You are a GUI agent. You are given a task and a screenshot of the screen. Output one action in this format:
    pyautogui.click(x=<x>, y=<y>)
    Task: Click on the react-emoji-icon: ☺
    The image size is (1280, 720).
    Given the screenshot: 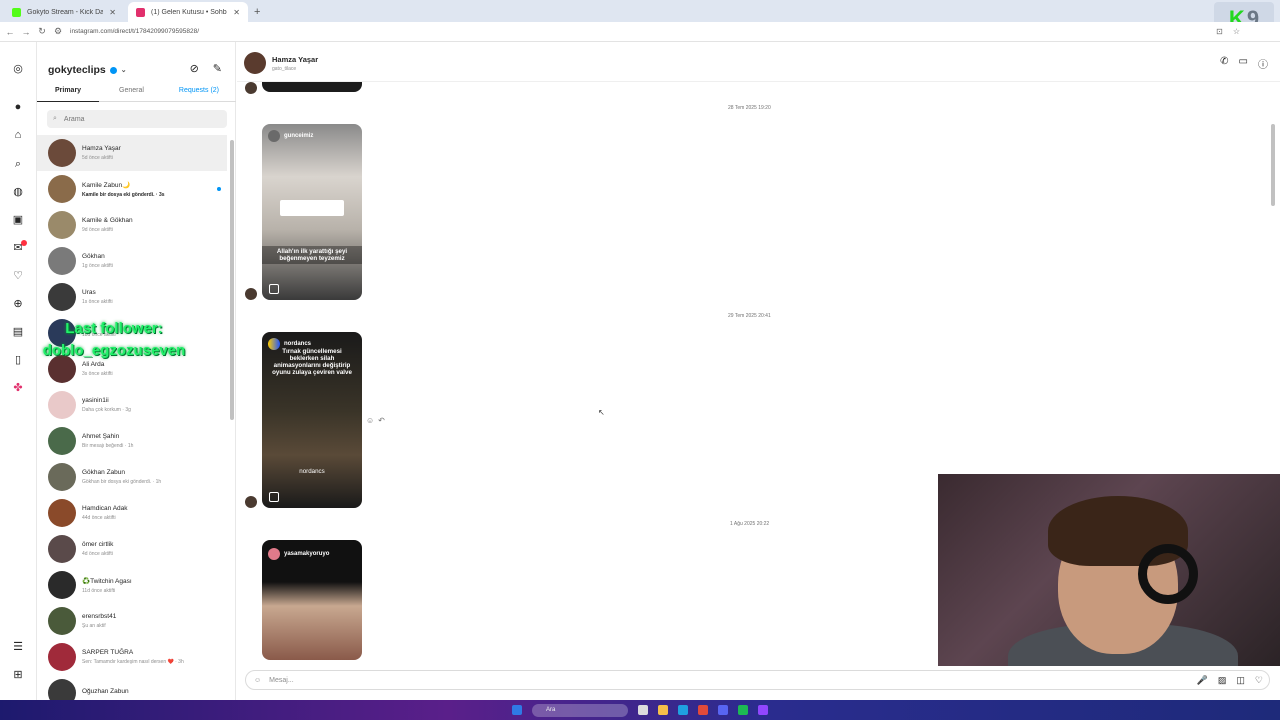 What is the action you would take?
    pyautogui.click(x=370, y=420)
    